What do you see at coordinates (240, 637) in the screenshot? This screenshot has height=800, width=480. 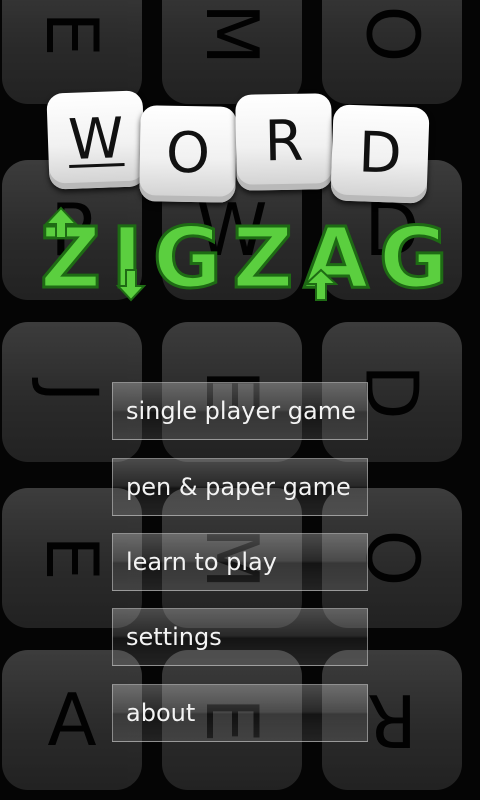 I see `settings-button: settings` at bounding box center [240, 637].